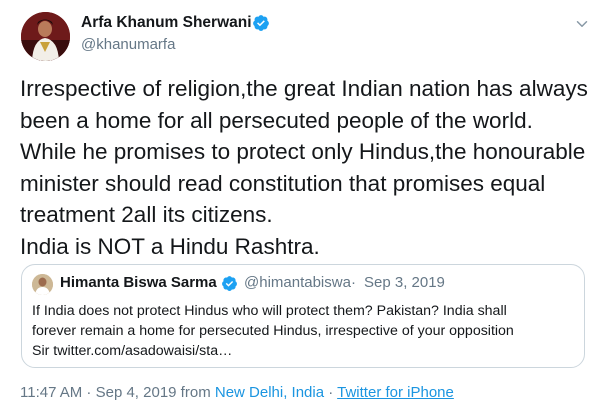  What do you see at coordinates (297, 282) in the screenshot?
I see `quoted-author-handle: @himantabiswa` at bounding box center [297, 282].